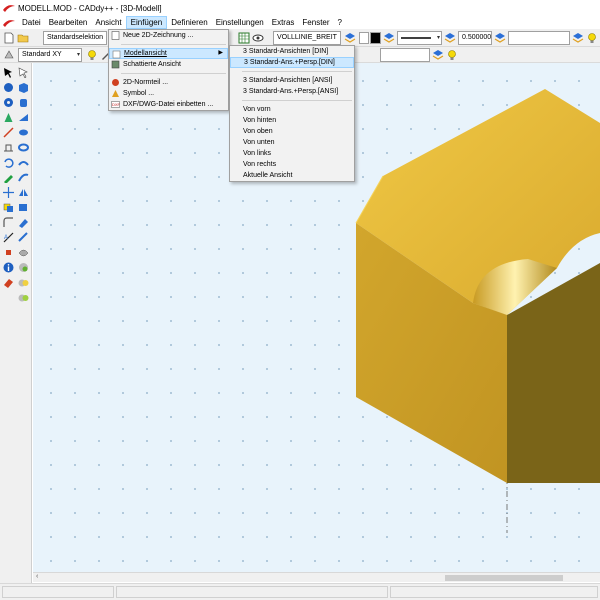  Describe the element at coordinates (578, 38) in the screenshot. I see `layer-settings-icon` at that location.